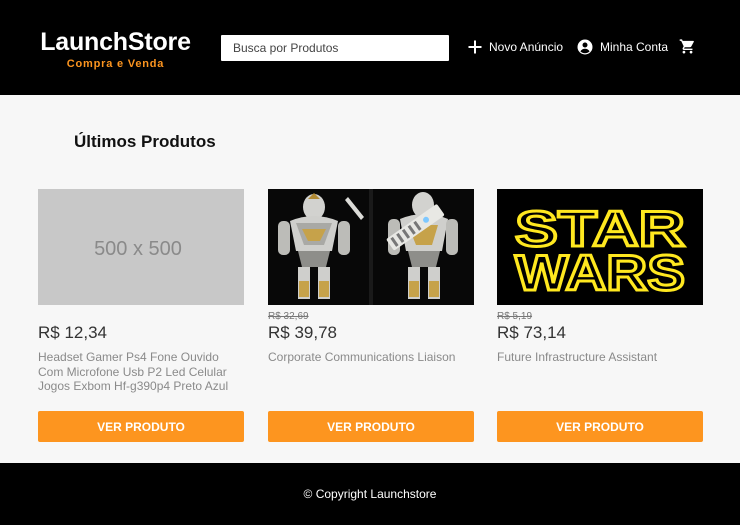  What do you see at coordinates (288, 316) in the screenshot?
I see `old-price: R$ 32,69` at bounding box center [288, 316].